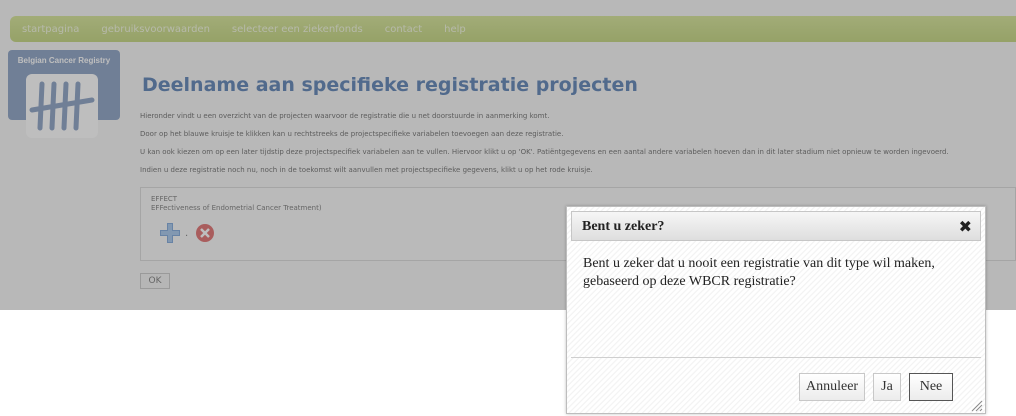 This screenshot has width=1016, height=416. What do you see at coordinates (965, 226) in the screenshot?
I see `close-icon: ✖` at bounding box center [965, 226].